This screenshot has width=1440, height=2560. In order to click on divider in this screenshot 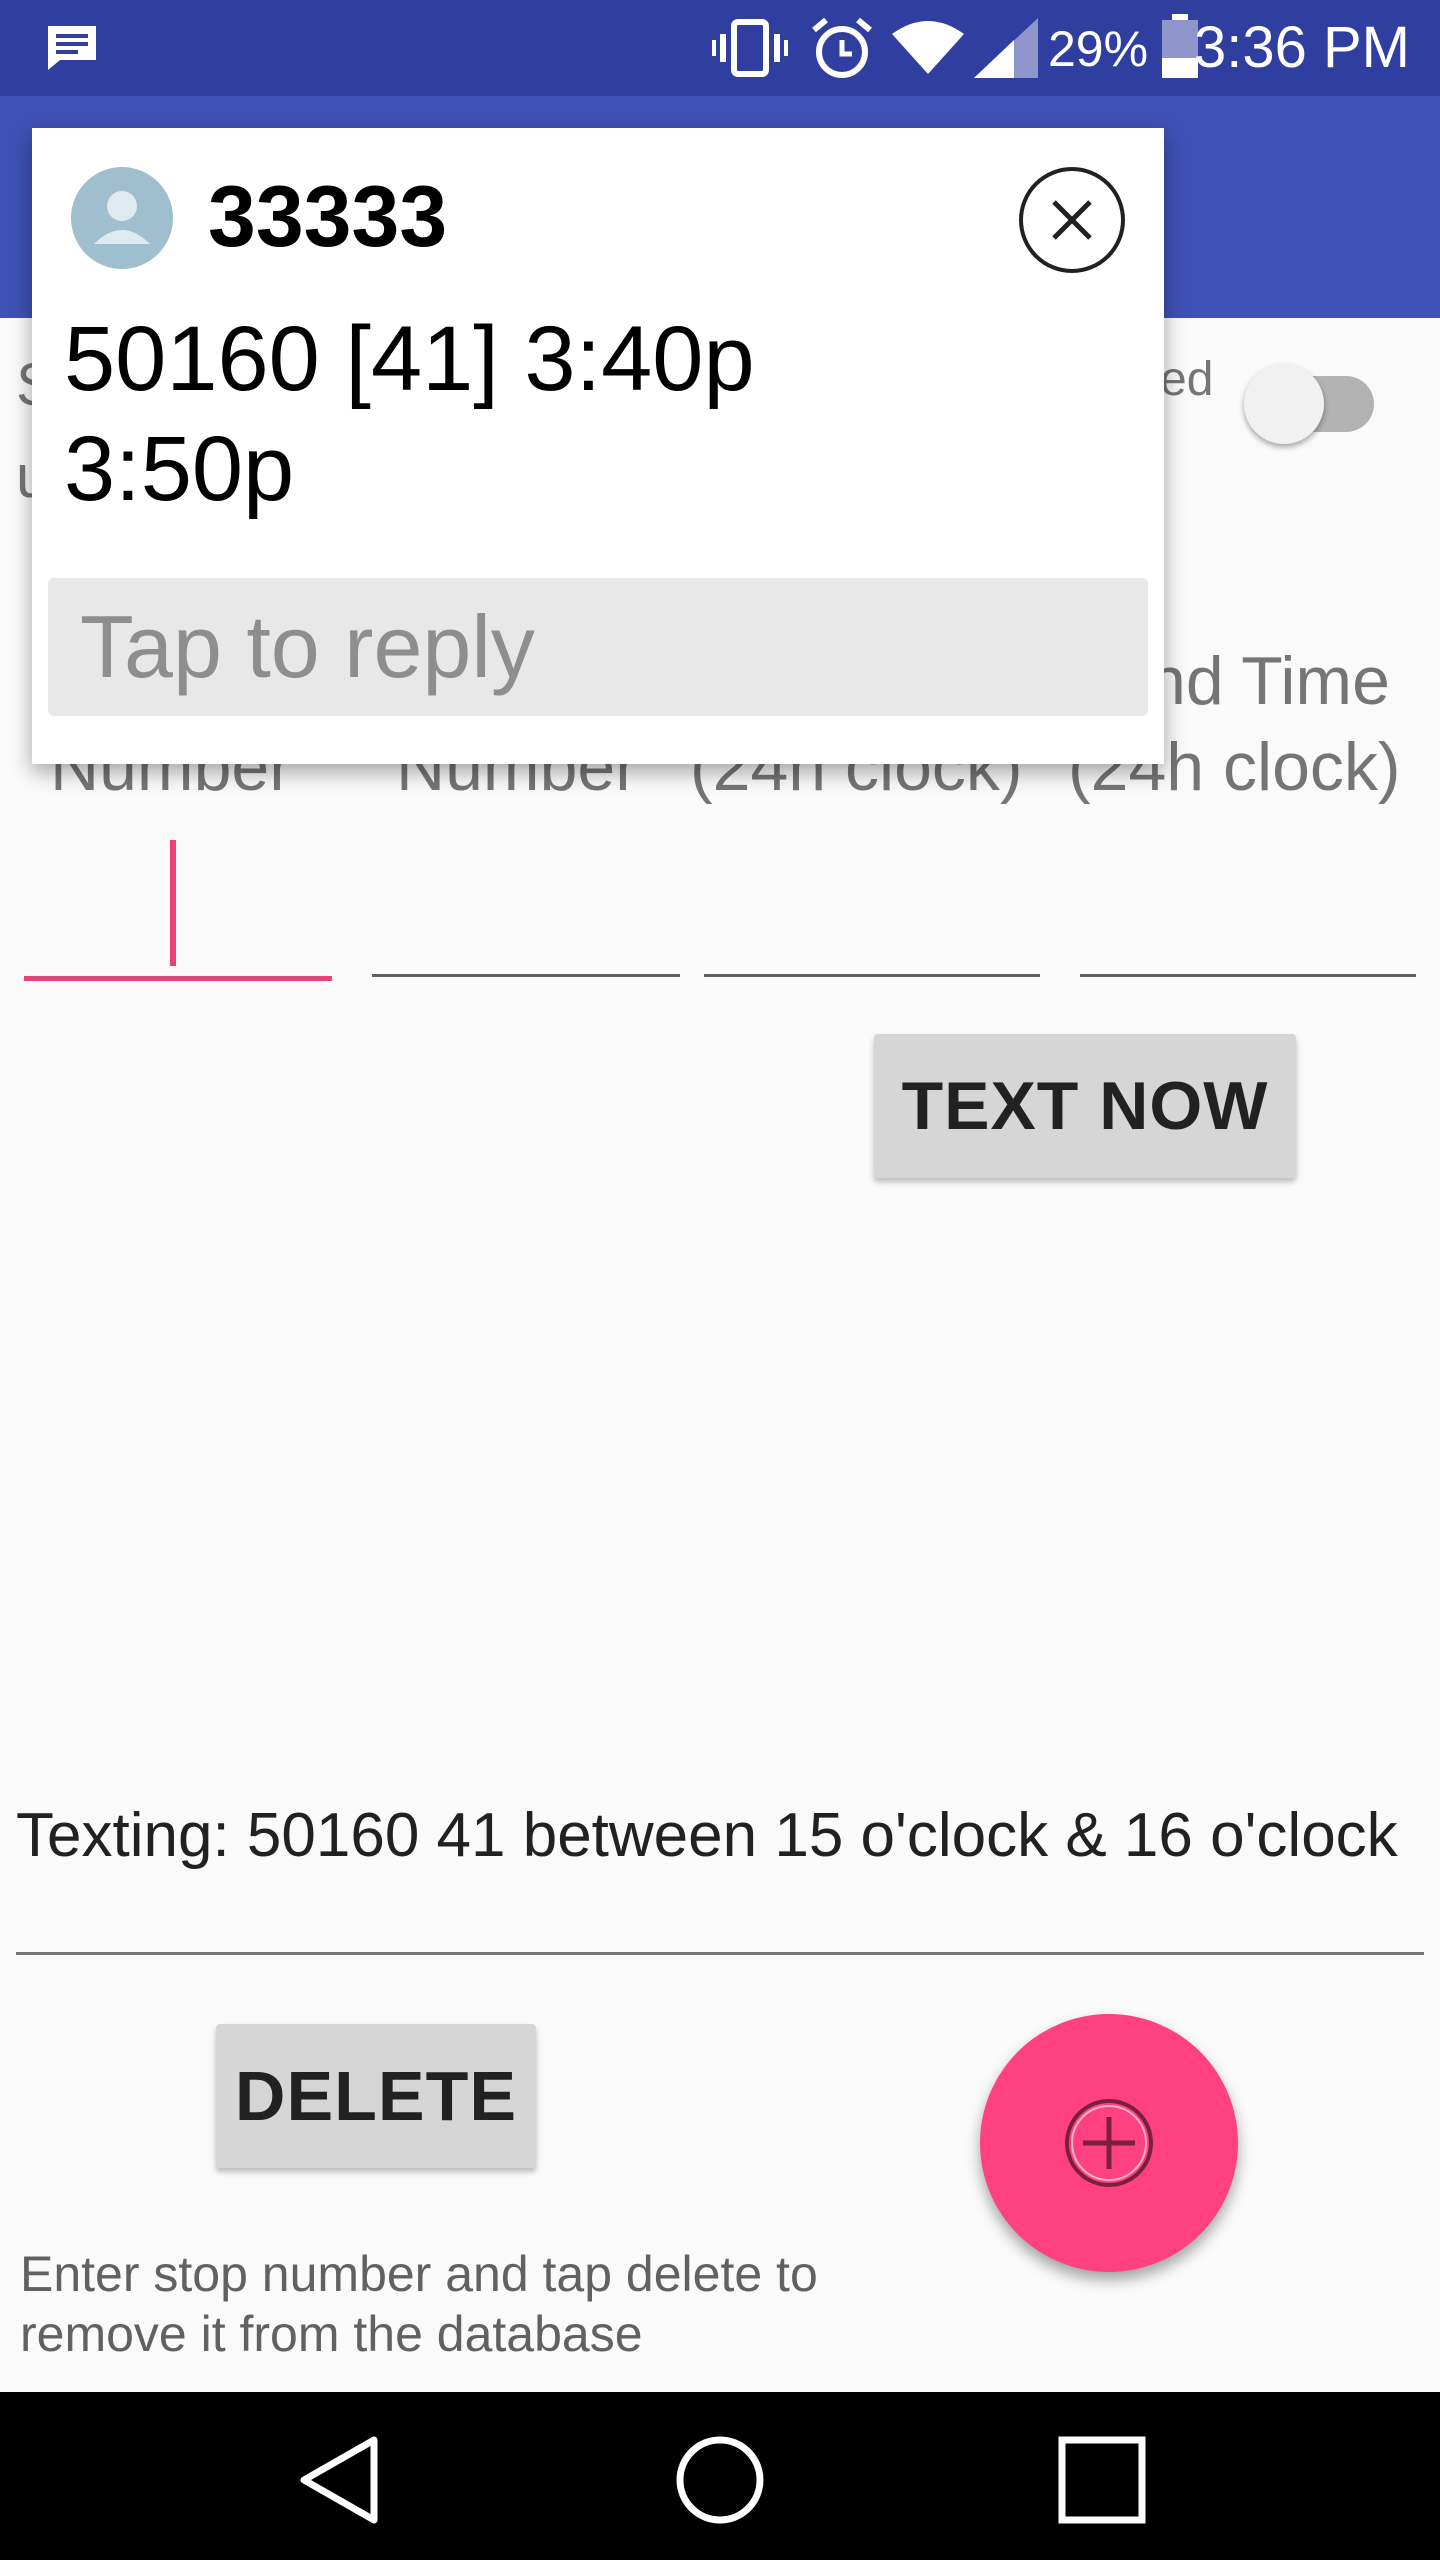, I will do `click(720, 1953)`.